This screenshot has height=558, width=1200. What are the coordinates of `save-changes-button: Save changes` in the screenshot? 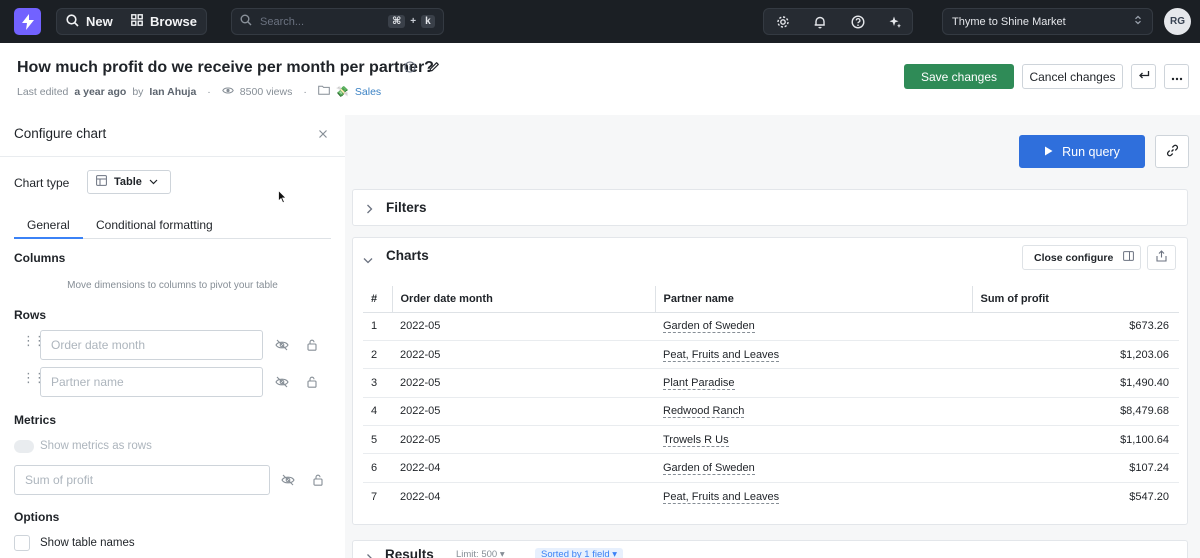 It's located at (959, 76).